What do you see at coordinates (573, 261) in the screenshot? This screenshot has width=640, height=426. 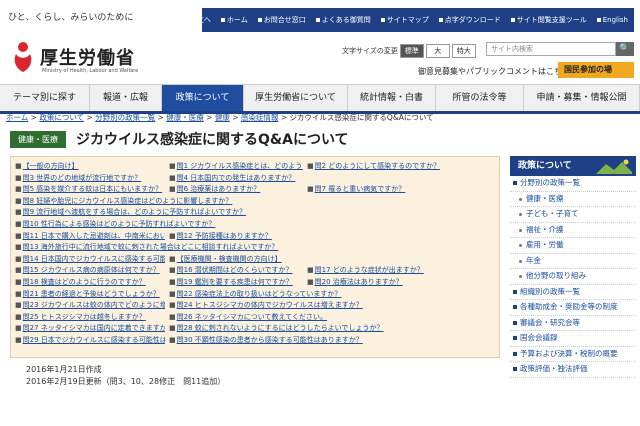 I see `sidebar-item: 年金` at bounding box center [573, 261].